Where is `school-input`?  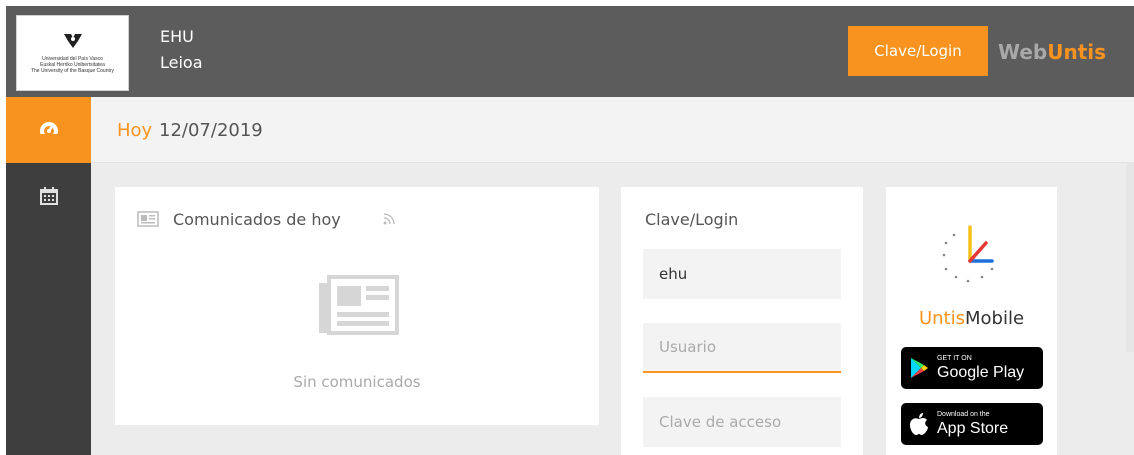
school-input is located at coordinates (742, 274).